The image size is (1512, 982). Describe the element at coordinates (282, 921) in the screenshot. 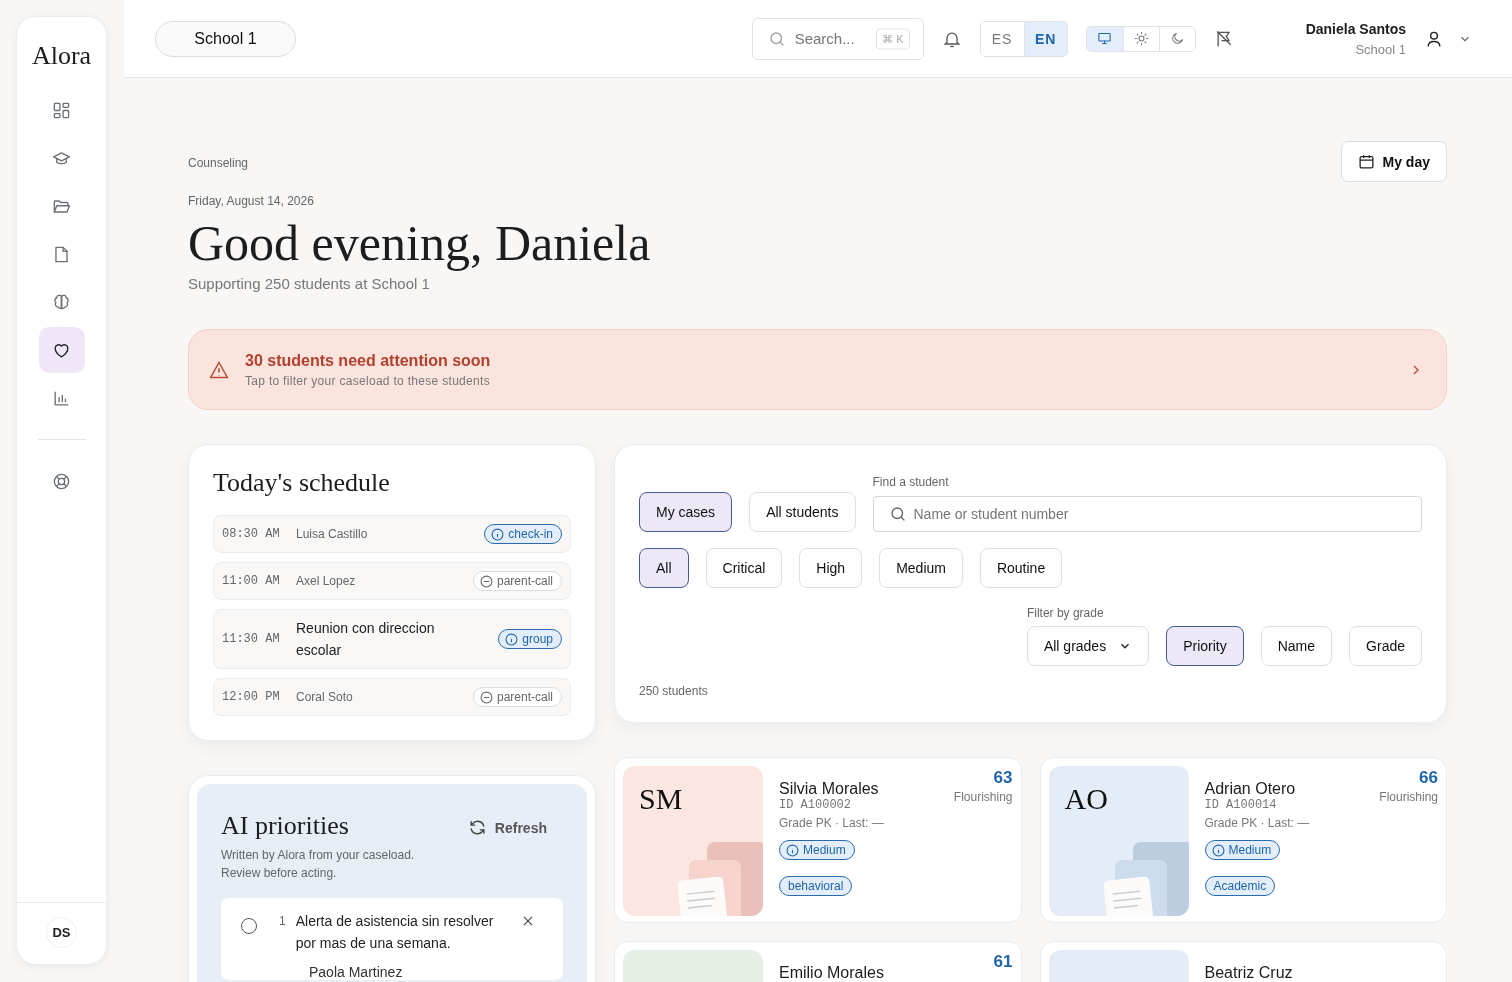

I see `item-number: 1` at that location.